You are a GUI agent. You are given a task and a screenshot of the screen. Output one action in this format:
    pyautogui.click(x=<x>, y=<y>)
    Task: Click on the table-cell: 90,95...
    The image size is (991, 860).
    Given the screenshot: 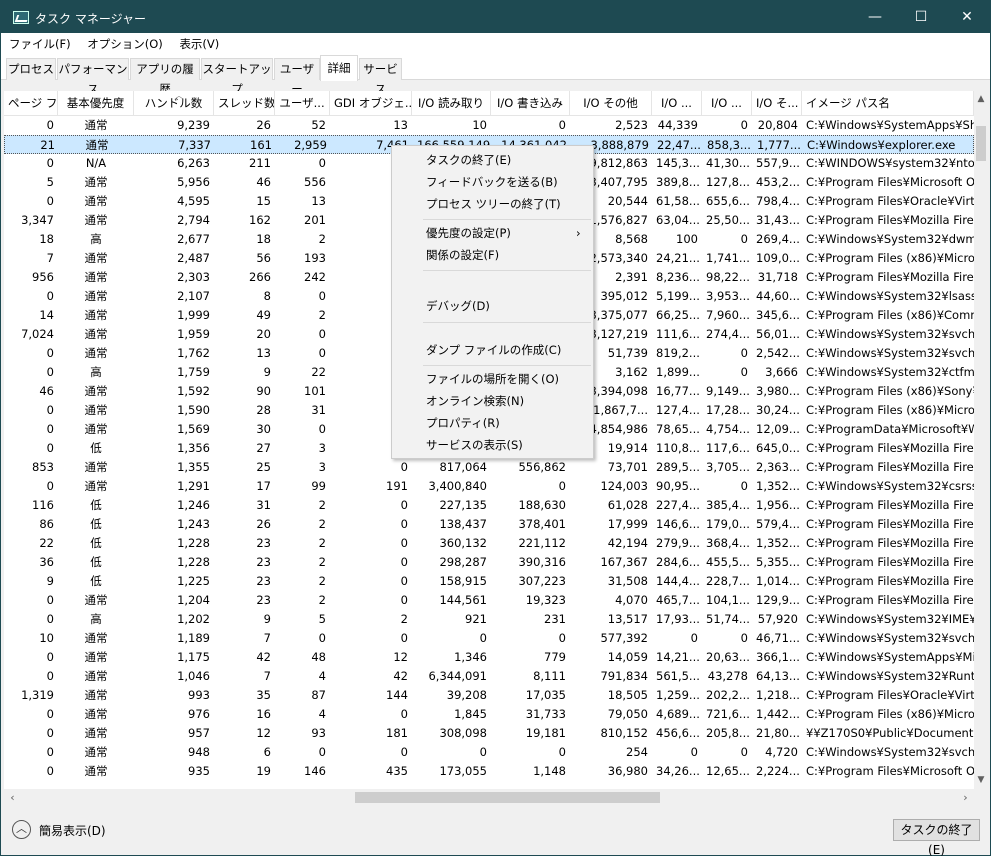 What is the action you would take?
    pyautogui.click(x=678, y=486)
    